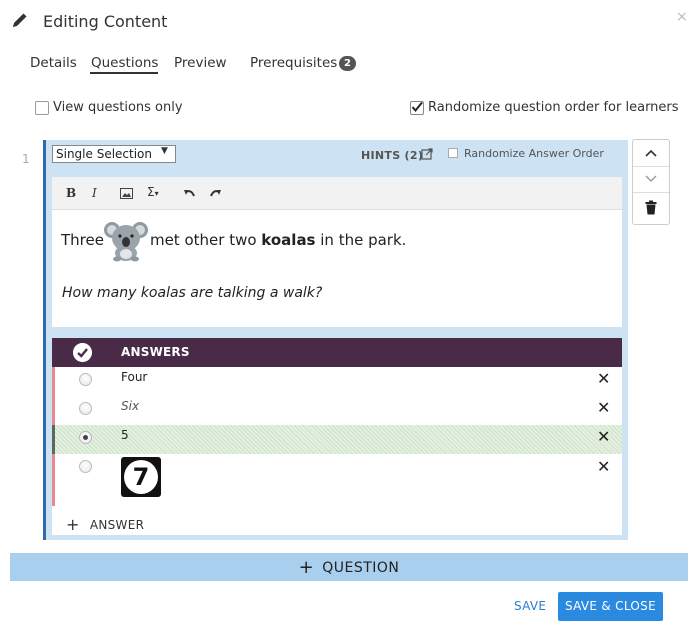  What do you see at coordinates (126, 193) in the screenshot?
I see `image-icon` at bounding box center [126, 193].